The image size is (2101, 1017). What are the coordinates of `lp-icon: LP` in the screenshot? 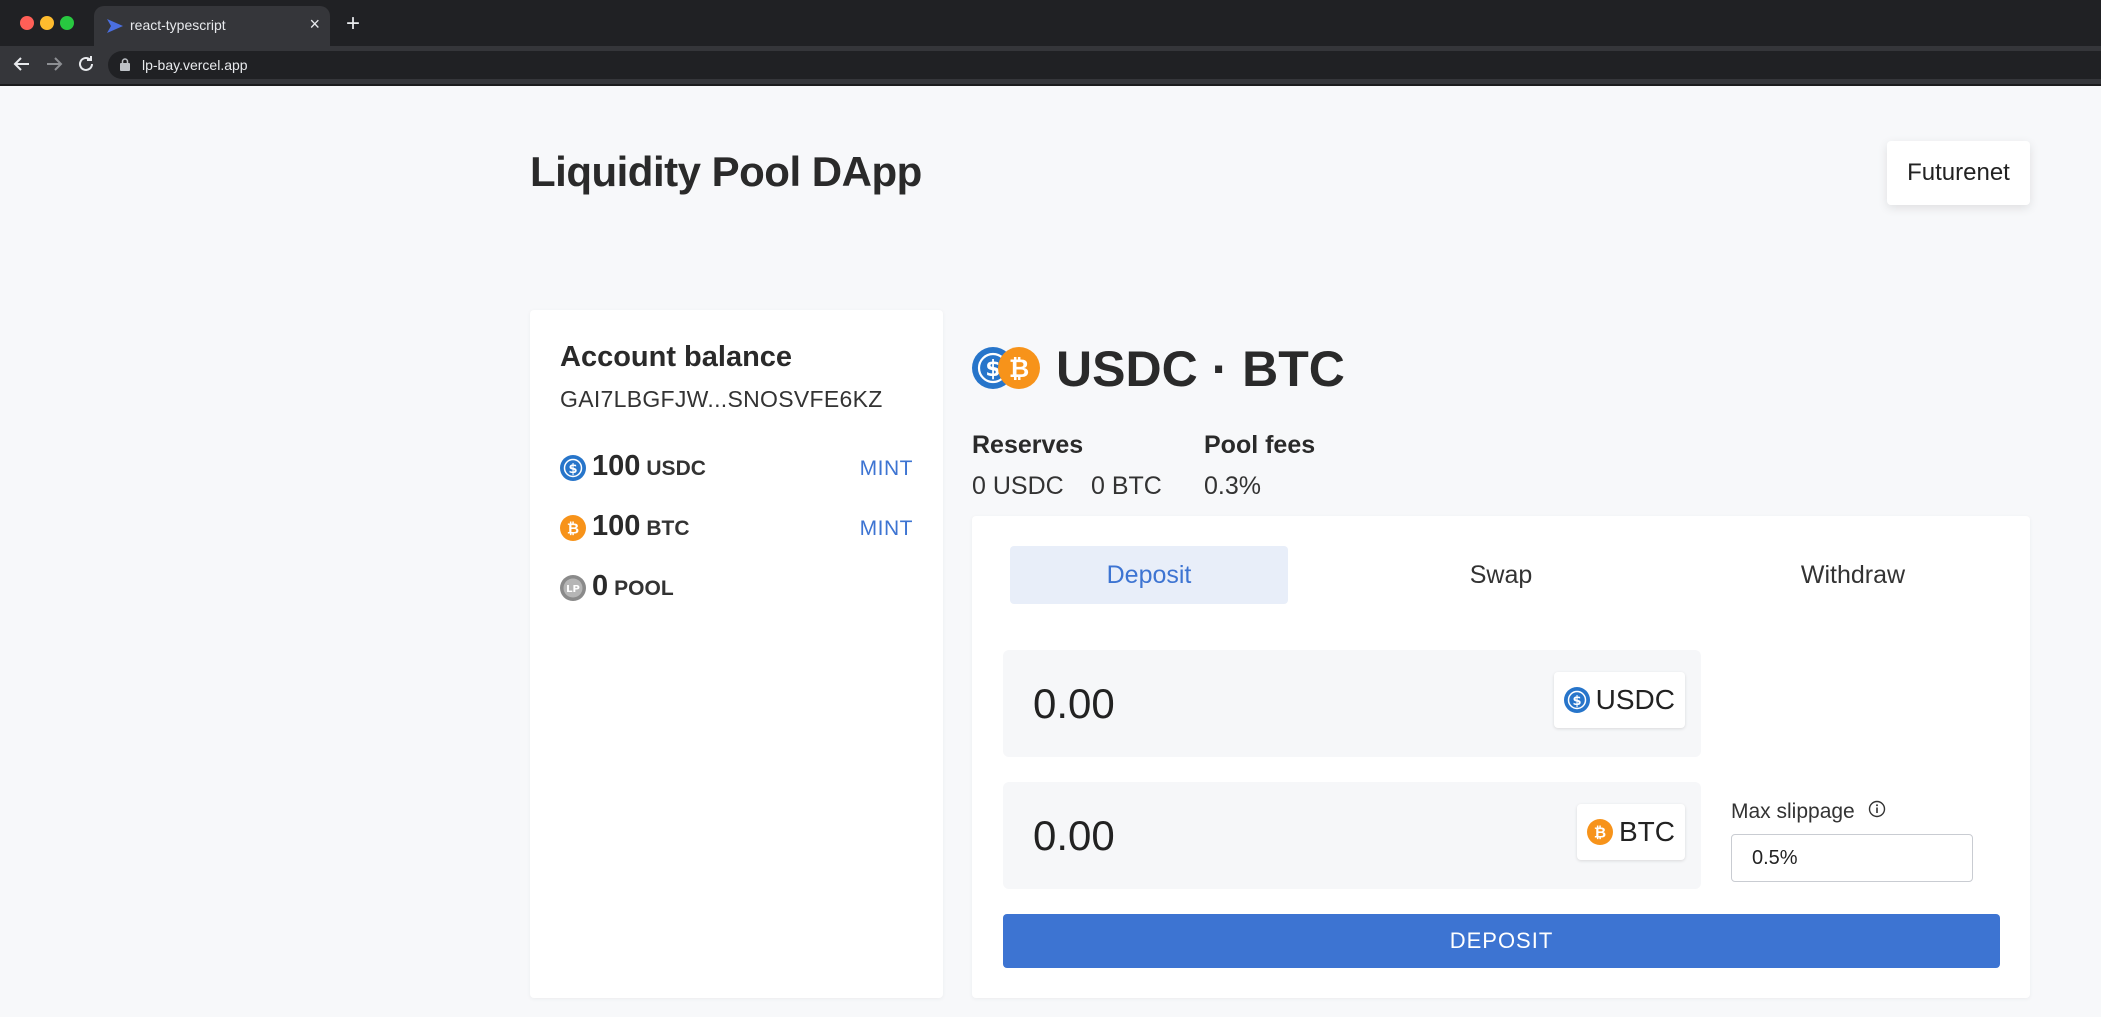 It's located at (573, 588).